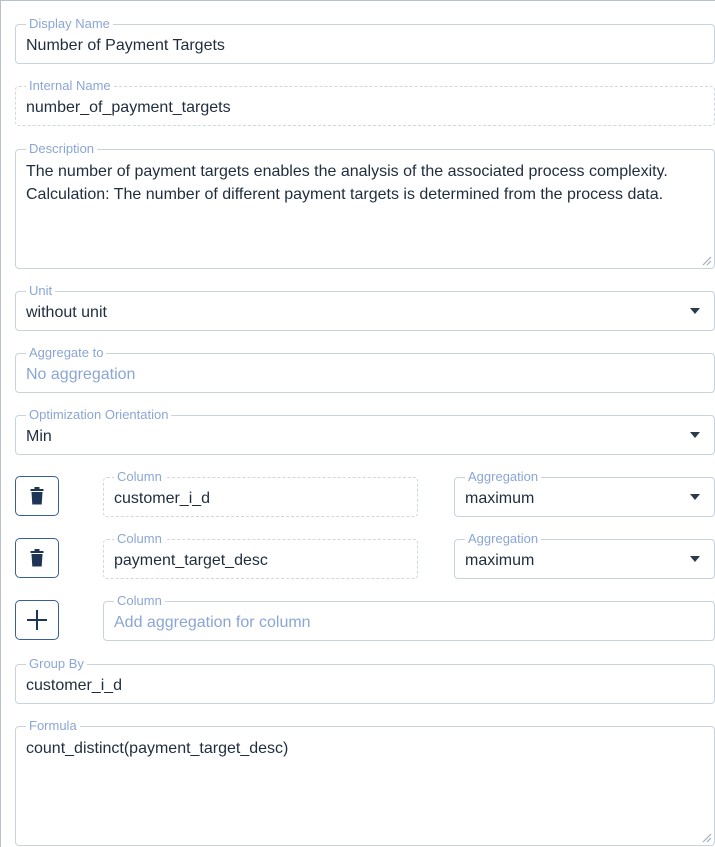  What do you see at coordinates (66, 312) in the screenshot?
I see `unit-value: without unit` at bounding box center [66, 312].